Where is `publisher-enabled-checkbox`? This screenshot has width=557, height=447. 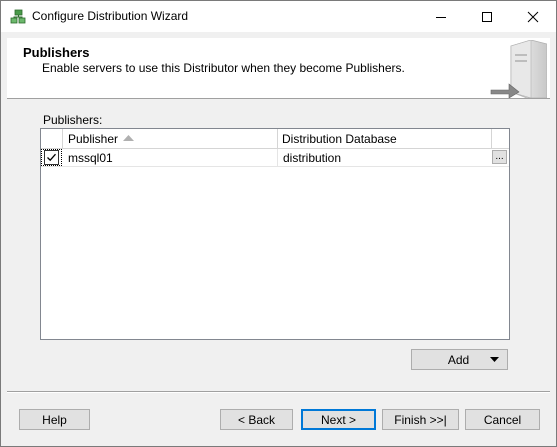
publisher-enabled-checkbox is located at coordinates (51, 157).